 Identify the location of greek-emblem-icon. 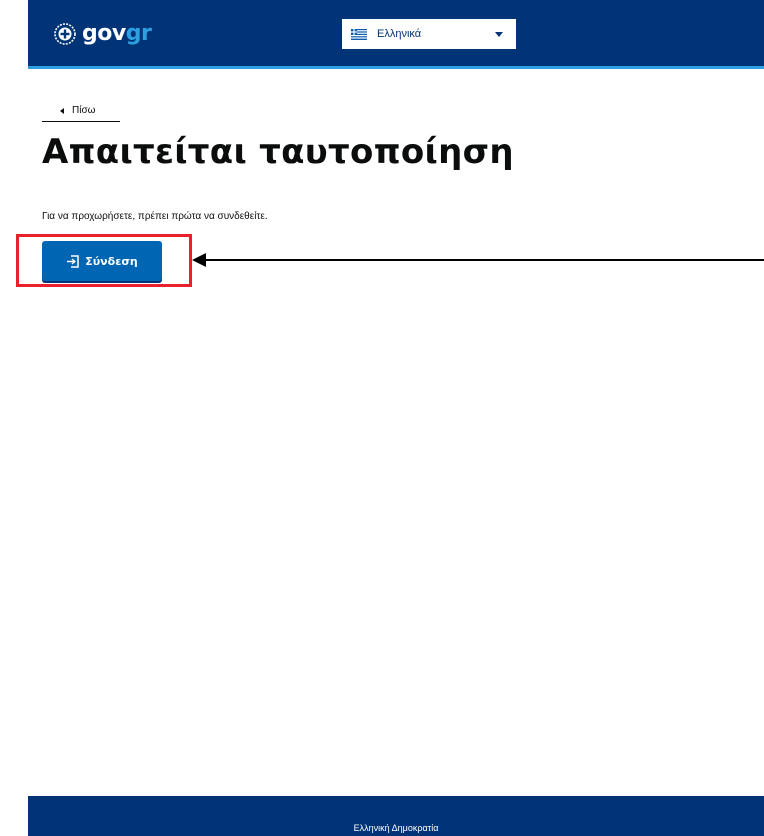
(65, 34).